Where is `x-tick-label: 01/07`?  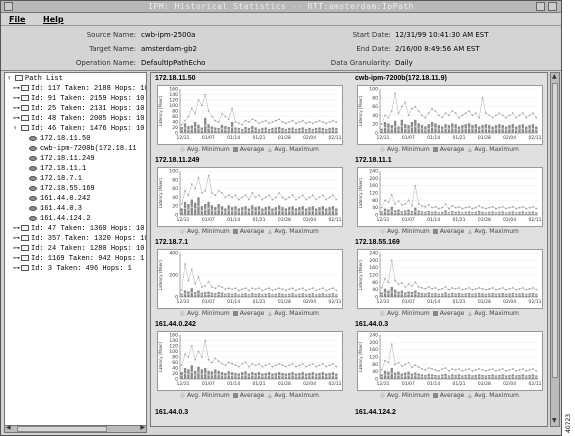
x-tick-label: 01/07 is located at coordinates (408, 302).